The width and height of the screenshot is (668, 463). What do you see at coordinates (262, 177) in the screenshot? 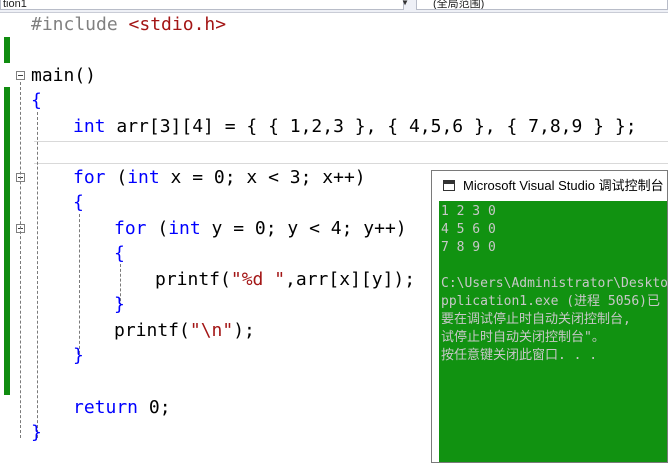
I see `loop-header: x = 0; x < 3; x++)` at bounding box center [262, 177].